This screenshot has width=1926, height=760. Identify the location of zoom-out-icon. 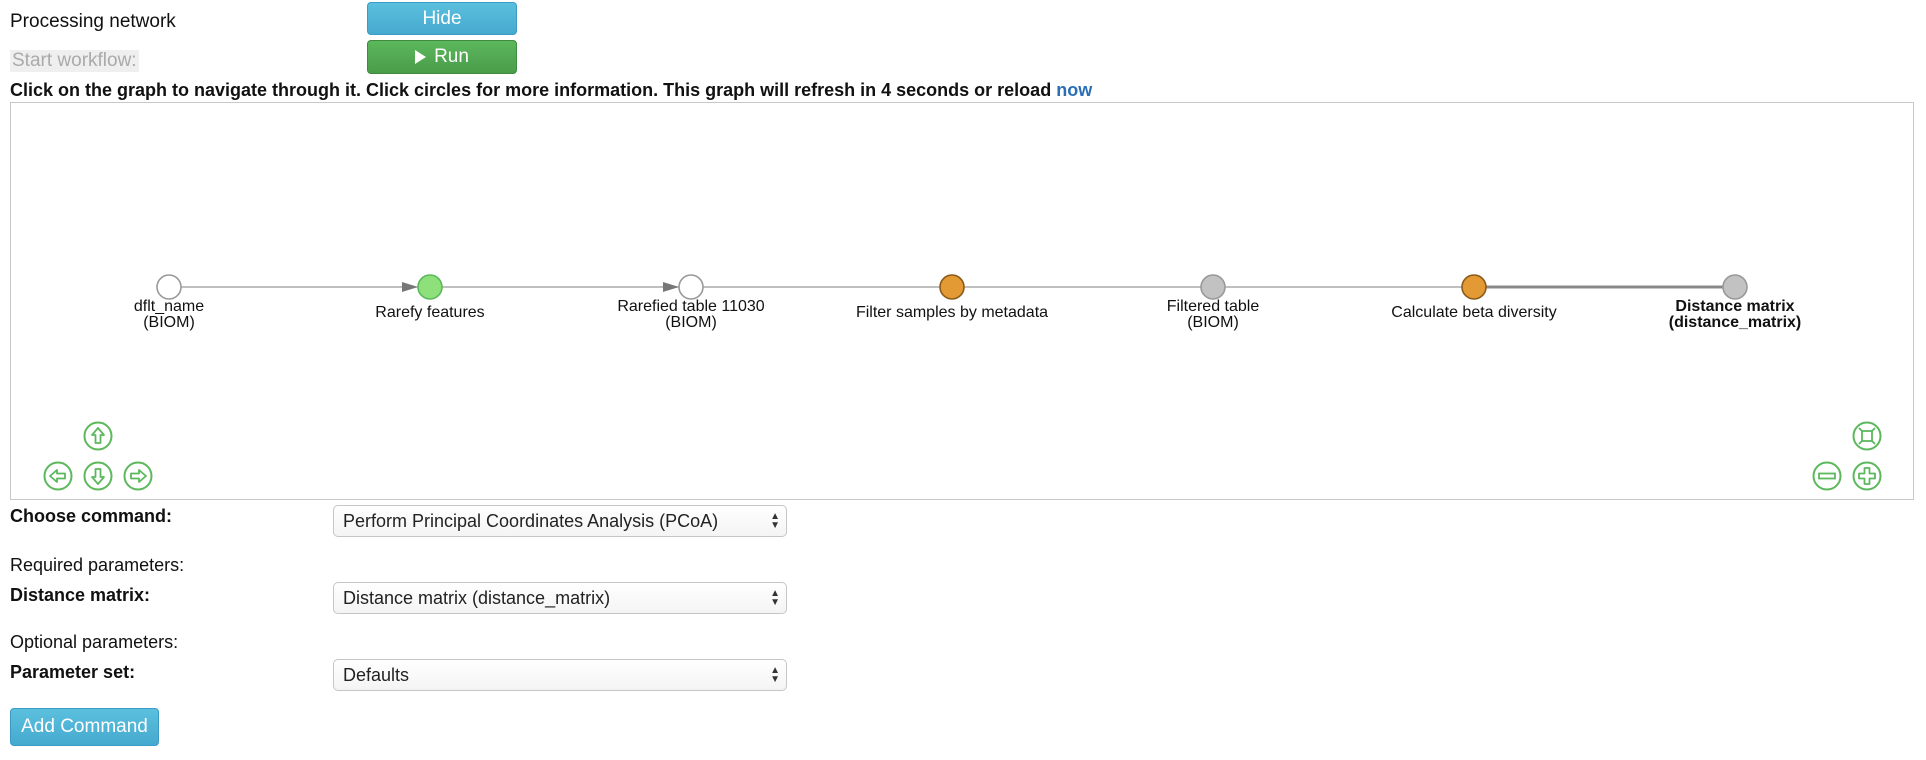
(1827, 476).